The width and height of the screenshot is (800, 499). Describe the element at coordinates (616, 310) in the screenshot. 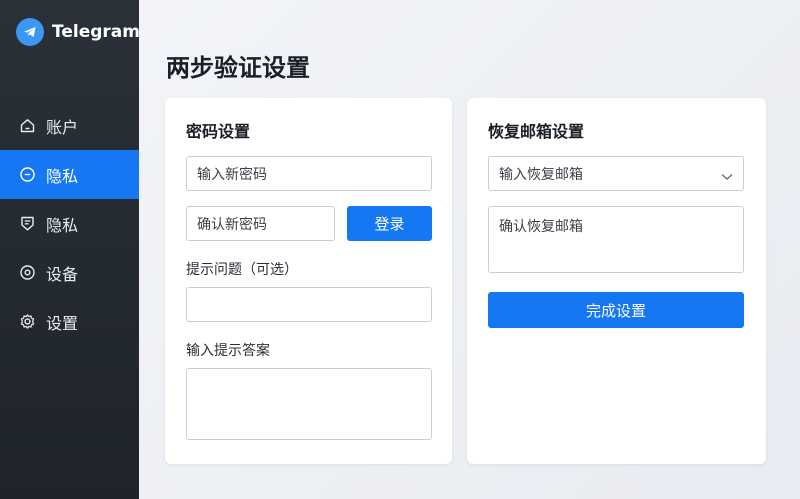

I see `finish-setup-button: 完成设置` at that location.